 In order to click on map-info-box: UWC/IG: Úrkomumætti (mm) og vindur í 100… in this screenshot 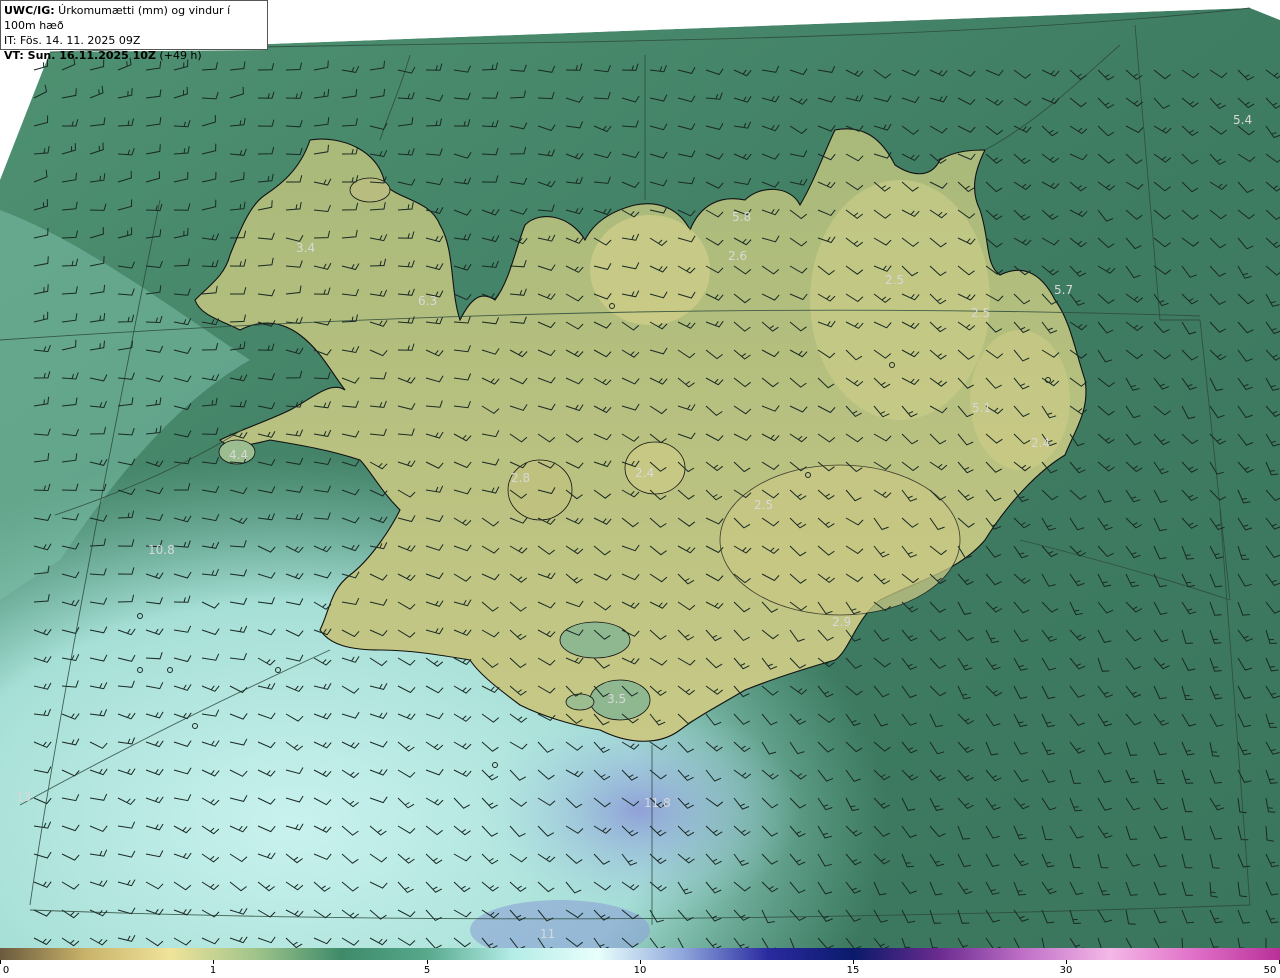, I will do `click(134, 31)`.